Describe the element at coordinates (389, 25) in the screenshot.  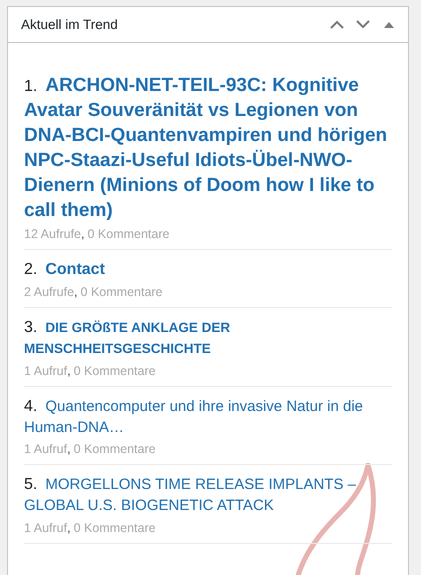
I see `triangle-up-icon` at that location.